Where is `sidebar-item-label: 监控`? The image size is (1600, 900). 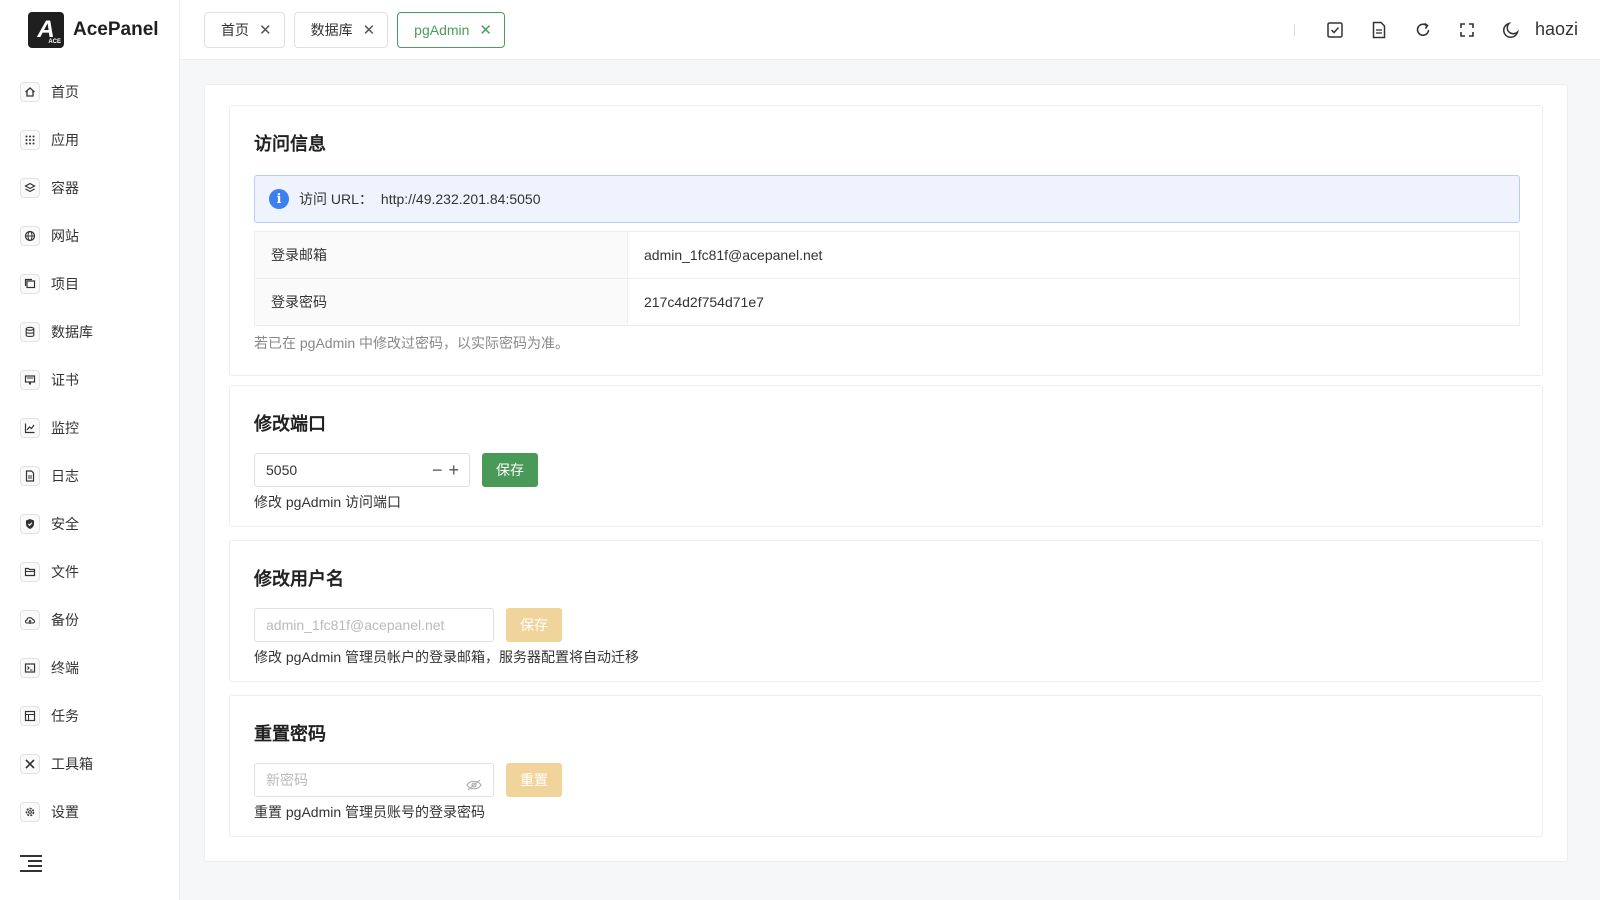
sidebar-item-label: 监控 is located at coordinates (65, 428).